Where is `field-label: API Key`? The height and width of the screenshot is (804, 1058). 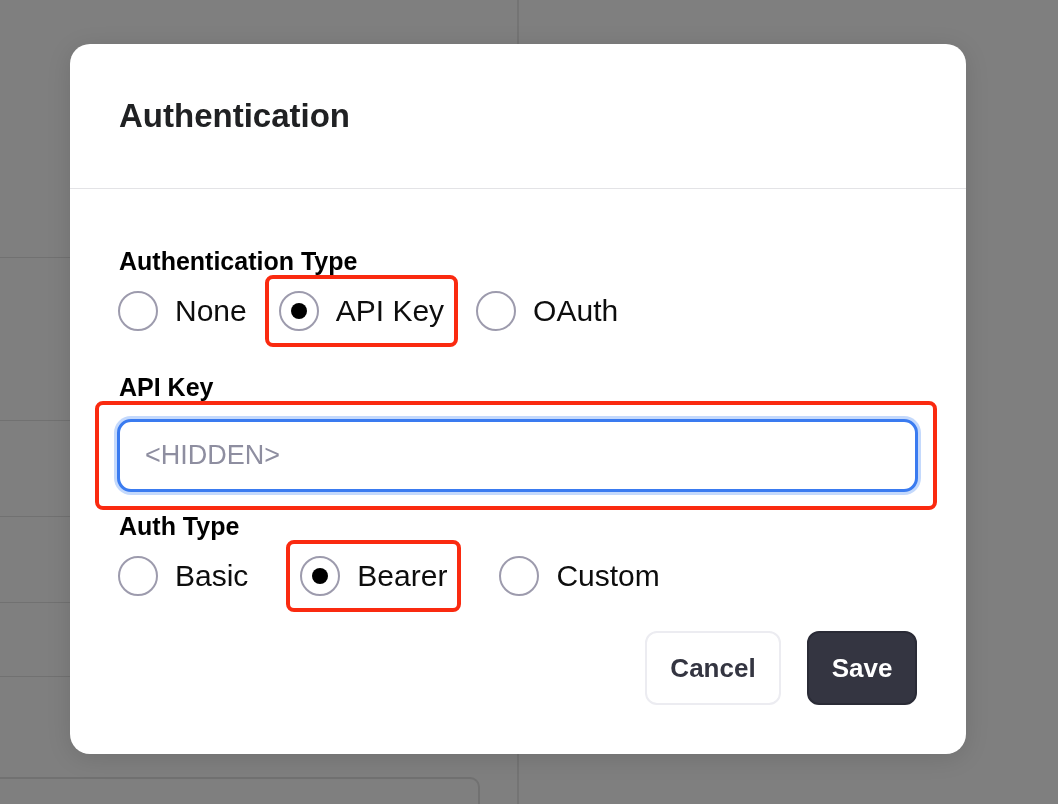
field-label: API Key is located at coordinates (166, 387).